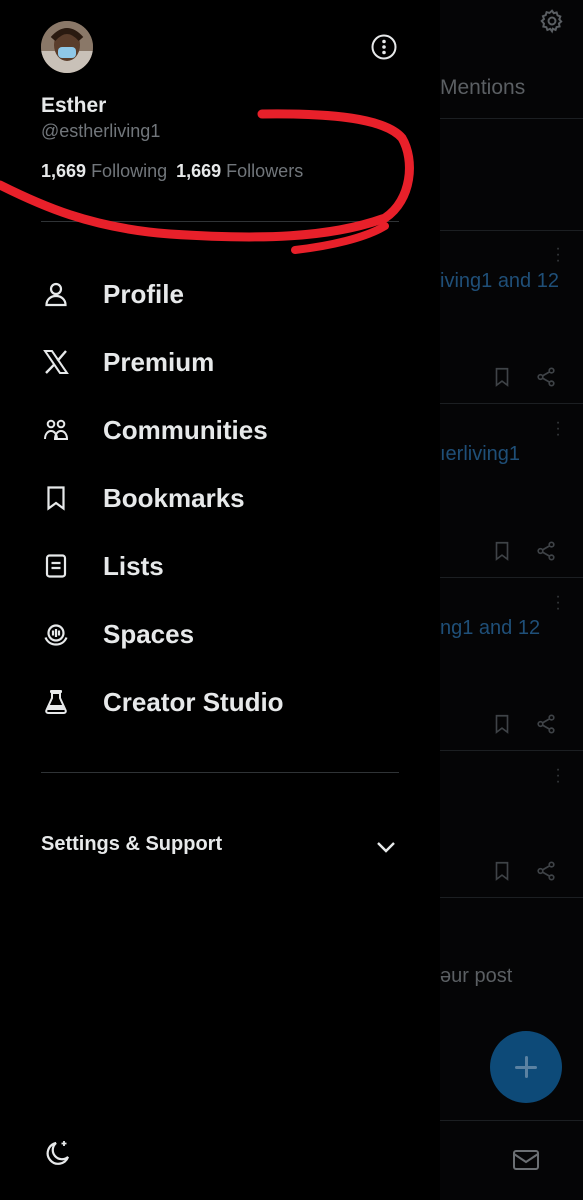 Image resolution: width=583 pixels, height=1200 pixels. Describe the element at coordinates (56, 294) in the screenshot. I see `person-icon` at that location.